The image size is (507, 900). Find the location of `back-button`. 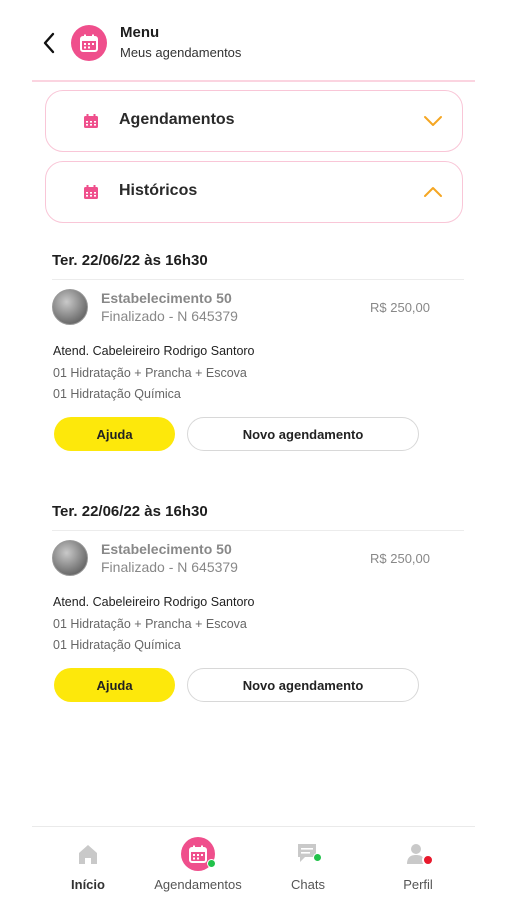

back-button is located at coordinates (49, 43).